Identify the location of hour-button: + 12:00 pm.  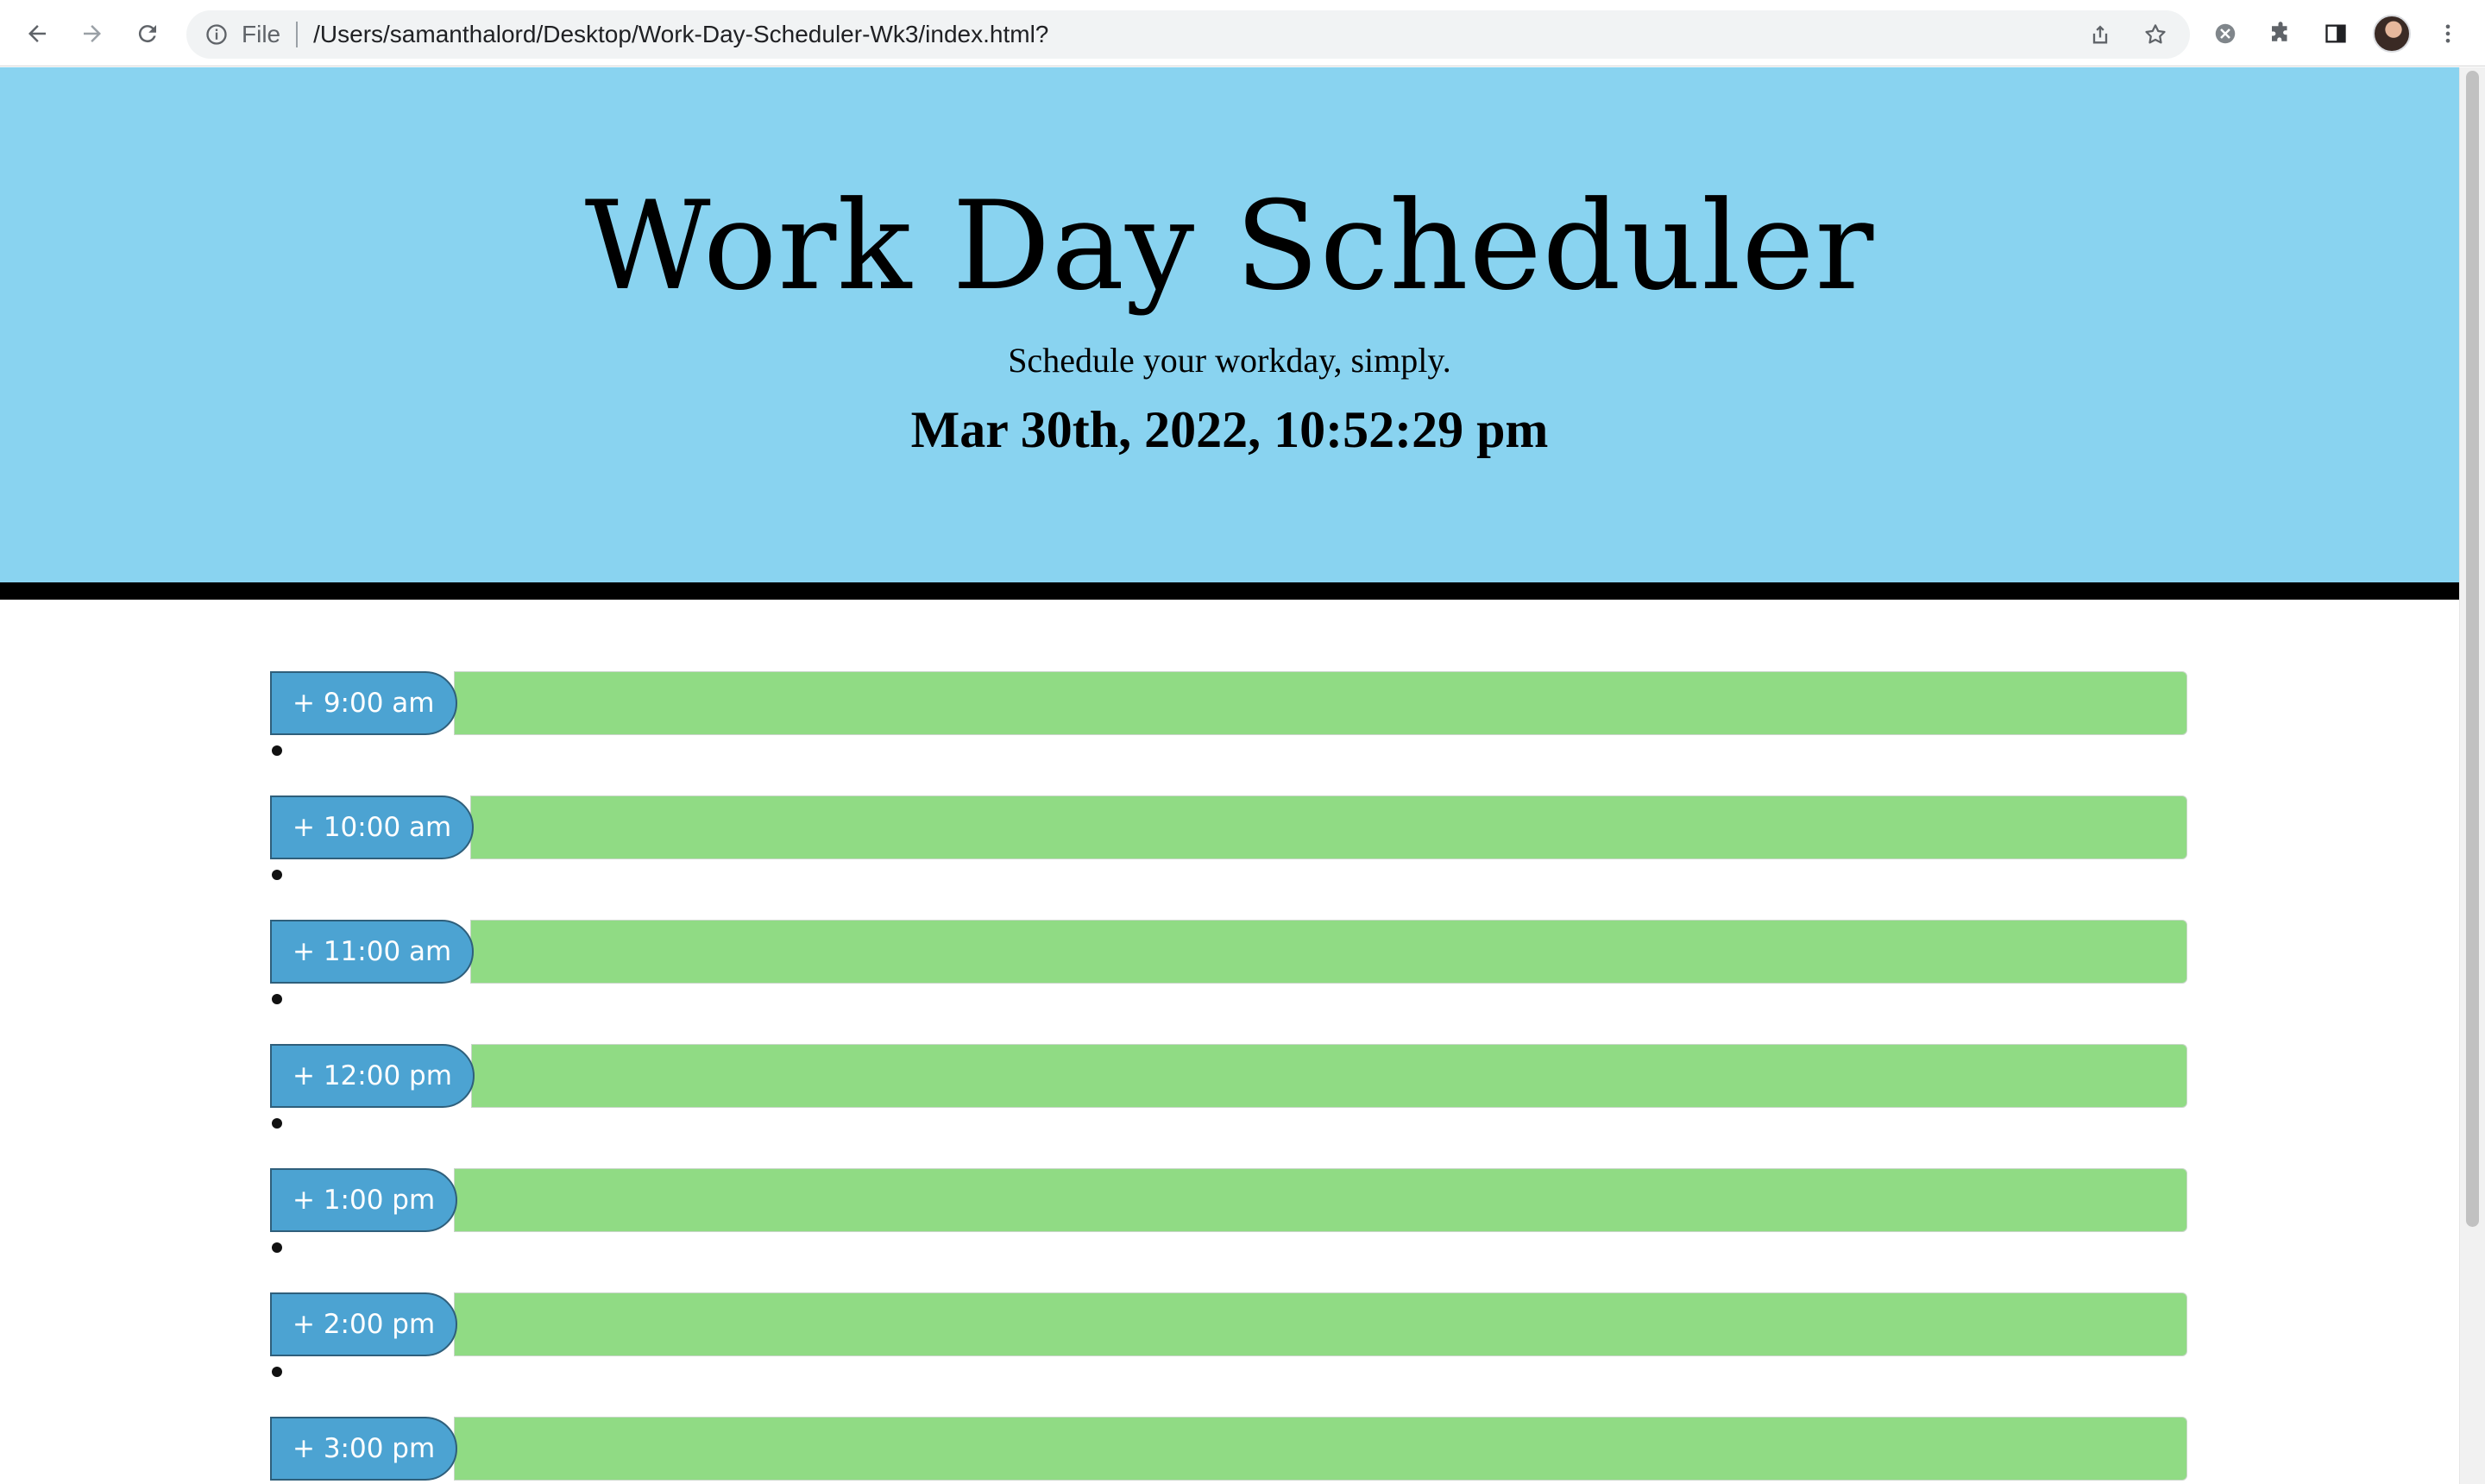
(372, 1076).